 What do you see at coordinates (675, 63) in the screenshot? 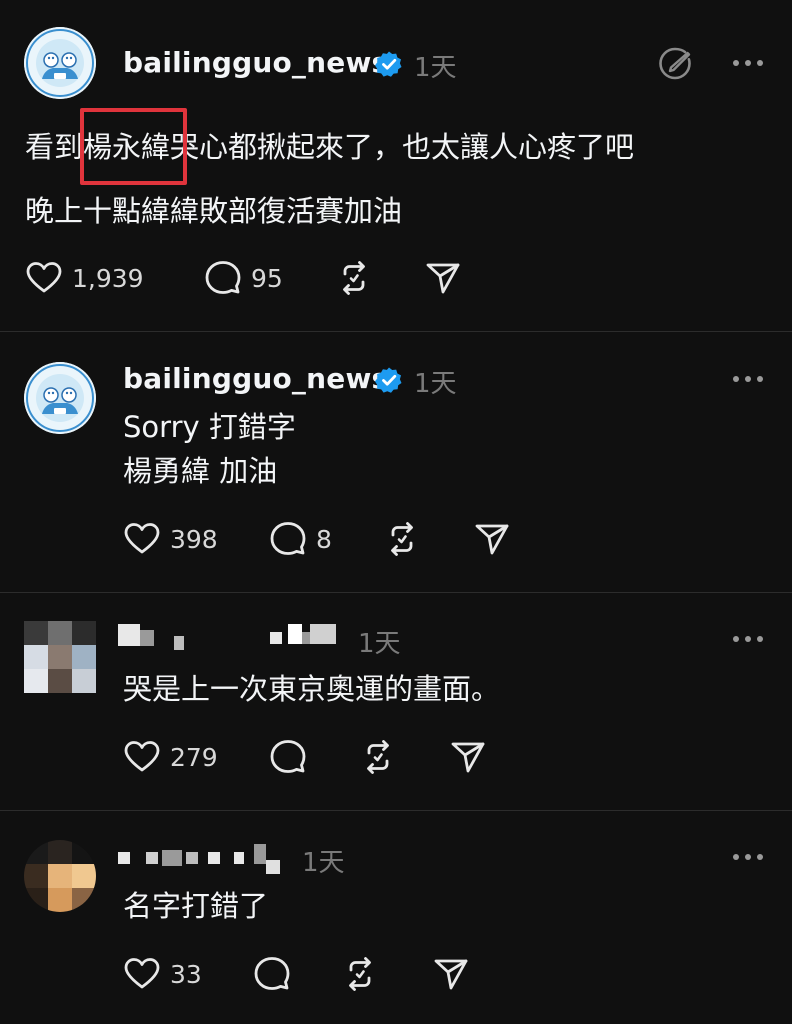
I see `edit-icon` at bounding box center [675, 63].